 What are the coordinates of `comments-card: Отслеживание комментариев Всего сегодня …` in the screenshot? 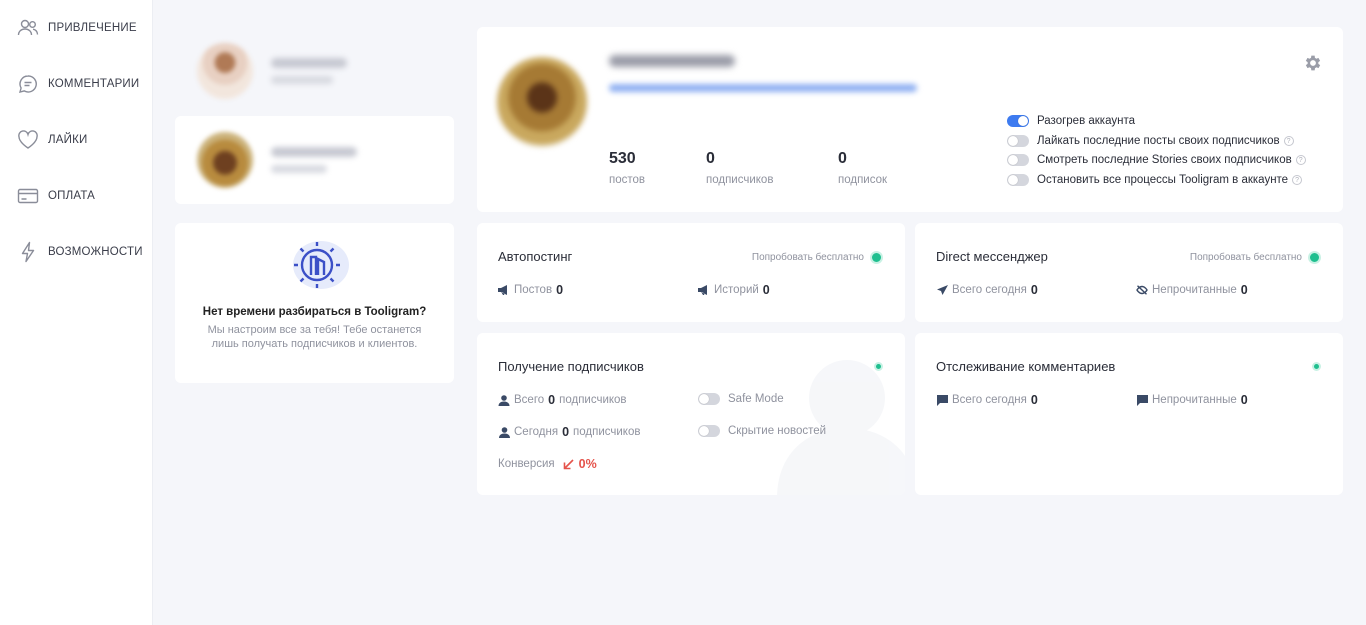 It's located at (1129, 414).